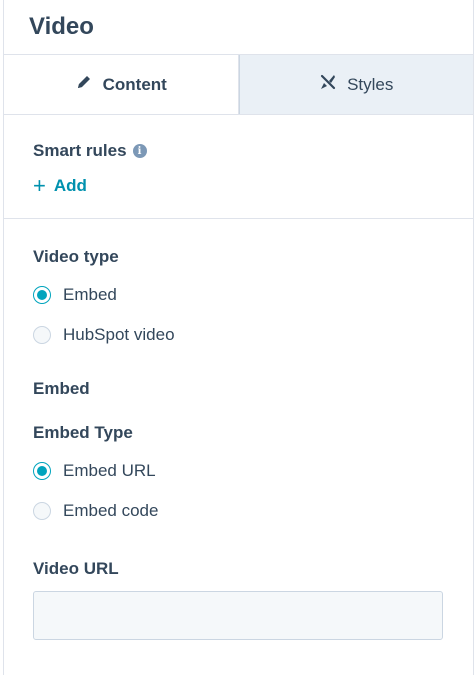  I want to click on embed-section-label: Embed, so click(61, 388).